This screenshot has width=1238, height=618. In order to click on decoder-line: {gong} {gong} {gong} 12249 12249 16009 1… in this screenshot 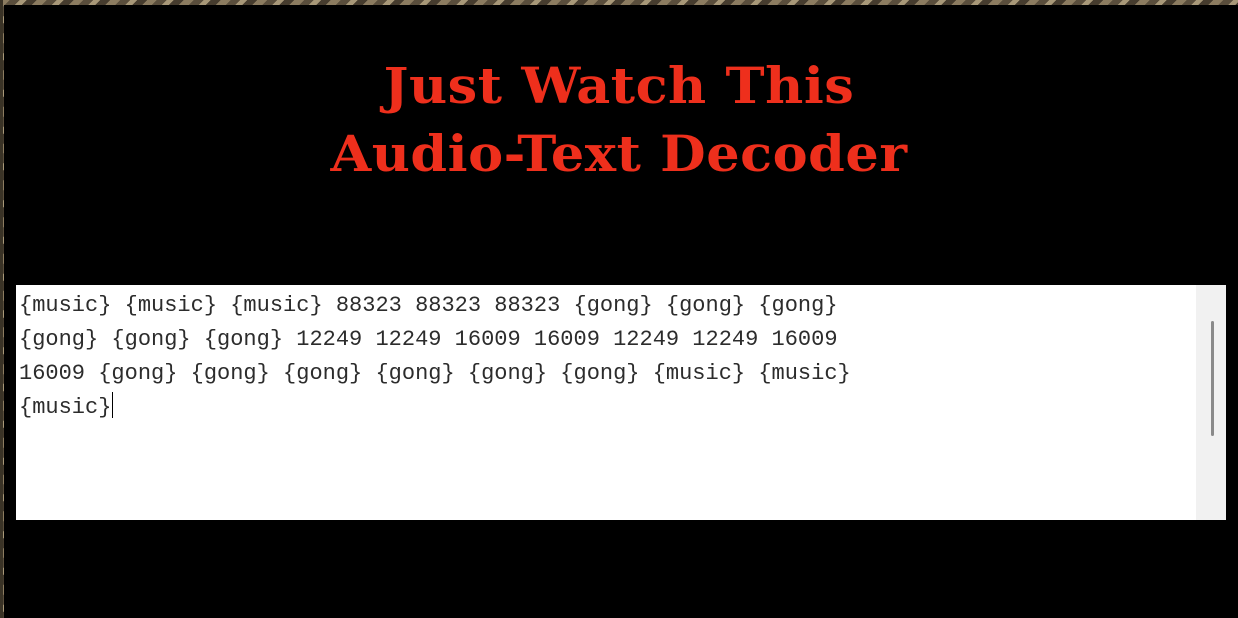, I will do `click(428, 339)`.